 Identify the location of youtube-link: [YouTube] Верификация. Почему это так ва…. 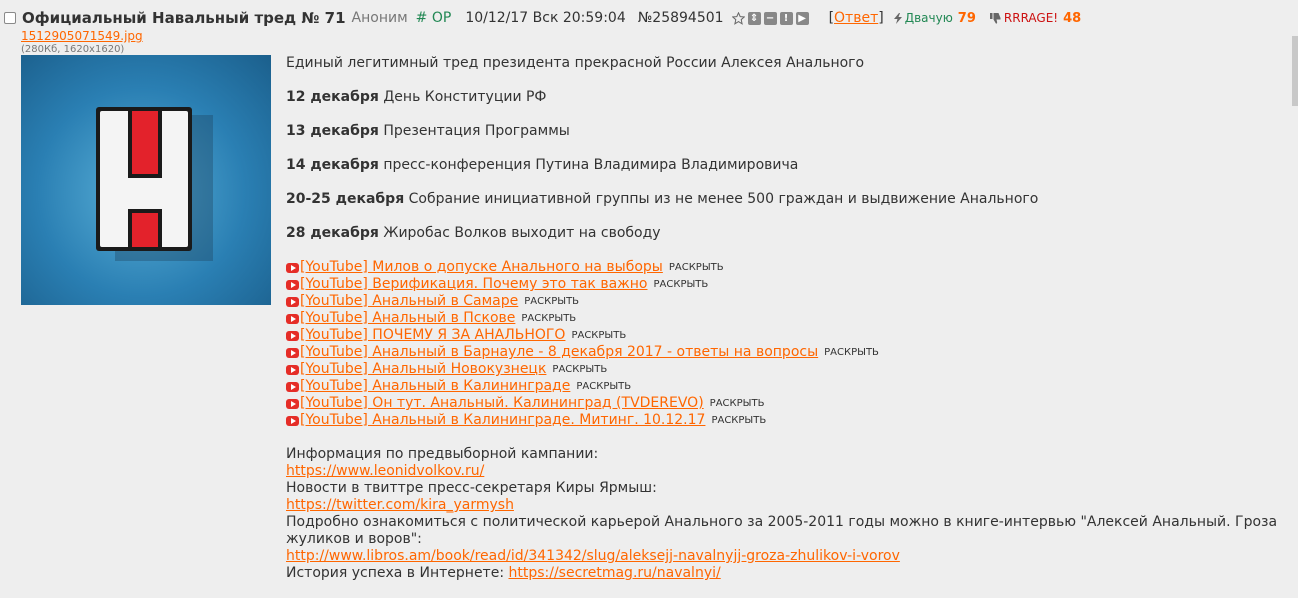
(474, 284).